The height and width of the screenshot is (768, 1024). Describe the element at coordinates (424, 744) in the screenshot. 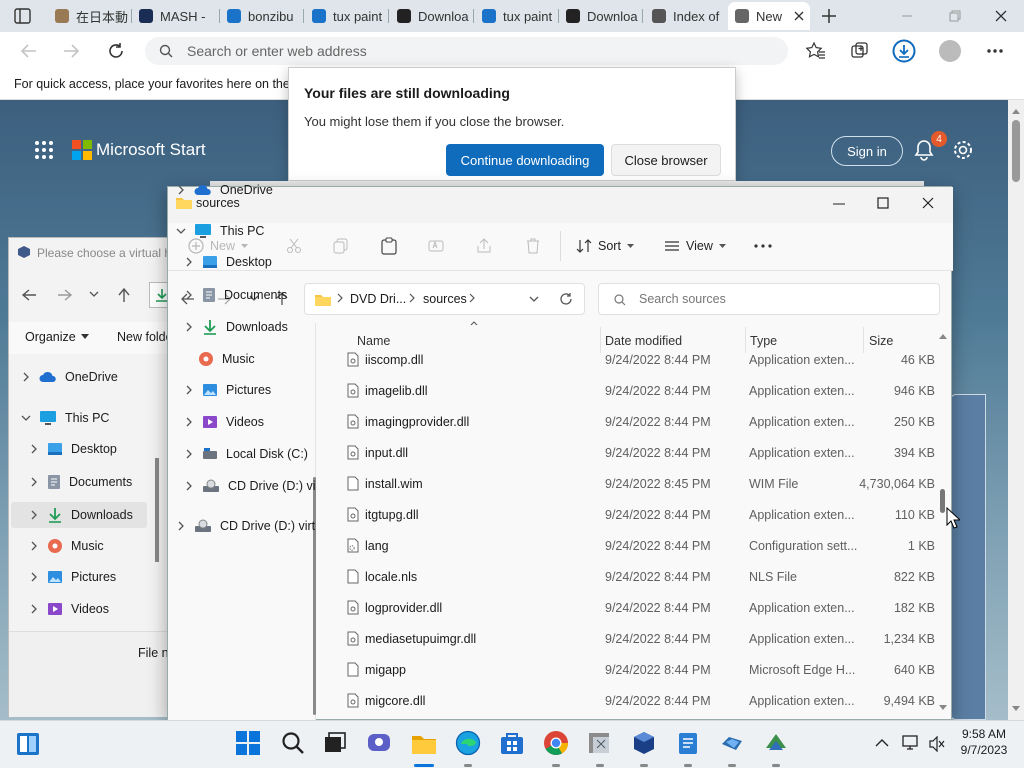

I see `file-explorer-icon` at that location.